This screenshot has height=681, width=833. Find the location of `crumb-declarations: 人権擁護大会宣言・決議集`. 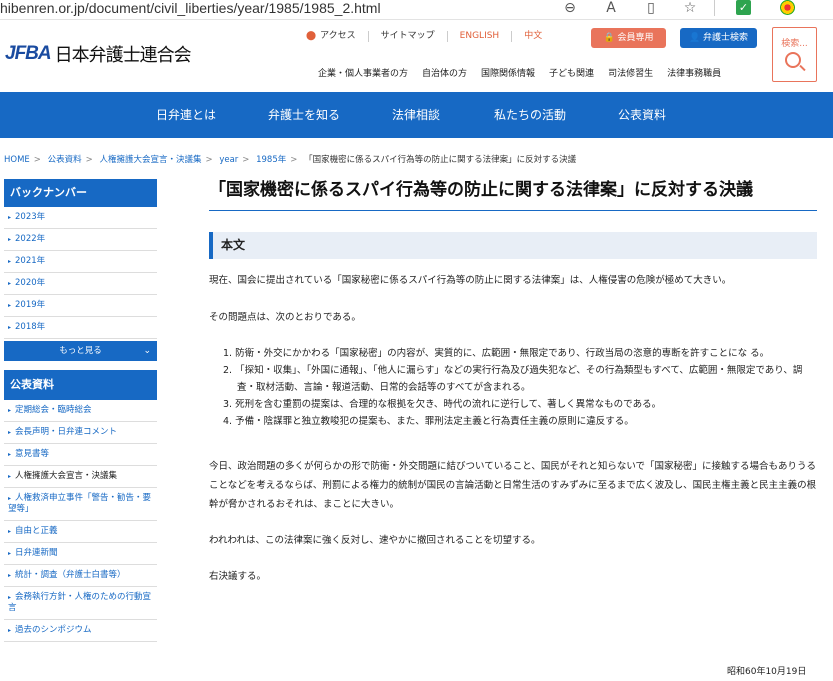

crumb-declarations: 人権擁護大会宣言・決議集 is located at coordinates (150, 160).